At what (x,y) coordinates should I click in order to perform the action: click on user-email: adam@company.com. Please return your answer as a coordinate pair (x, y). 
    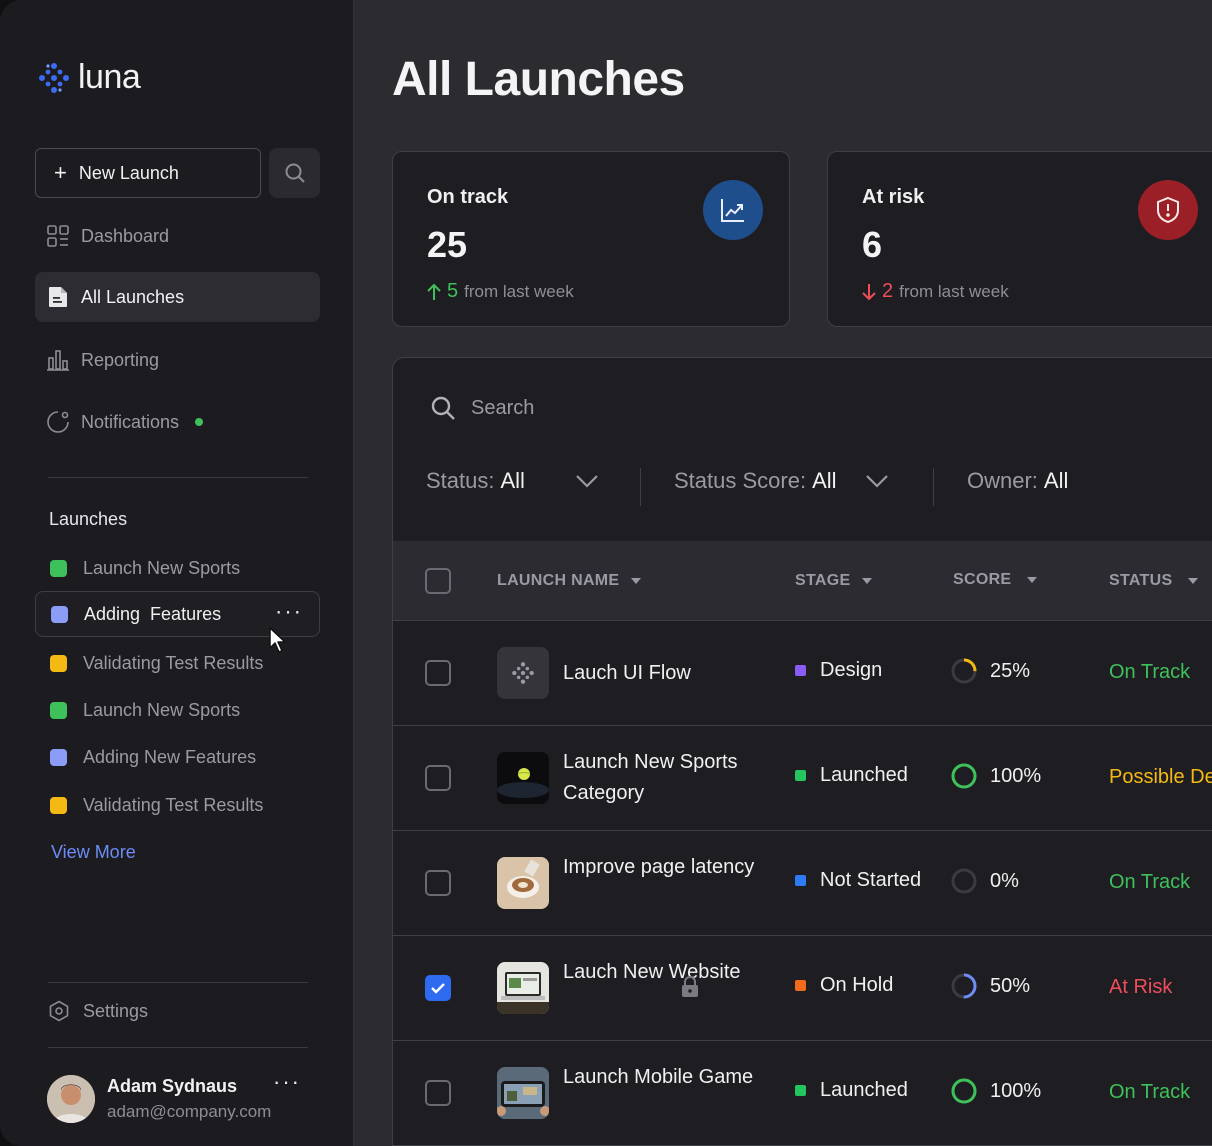
    Looking at the image, I should click on (189, 1111).